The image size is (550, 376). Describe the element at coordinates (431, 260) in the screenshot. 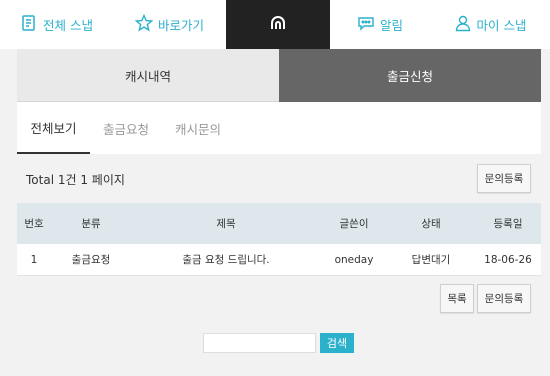

I see `cell-status: 답변대기` at that location.